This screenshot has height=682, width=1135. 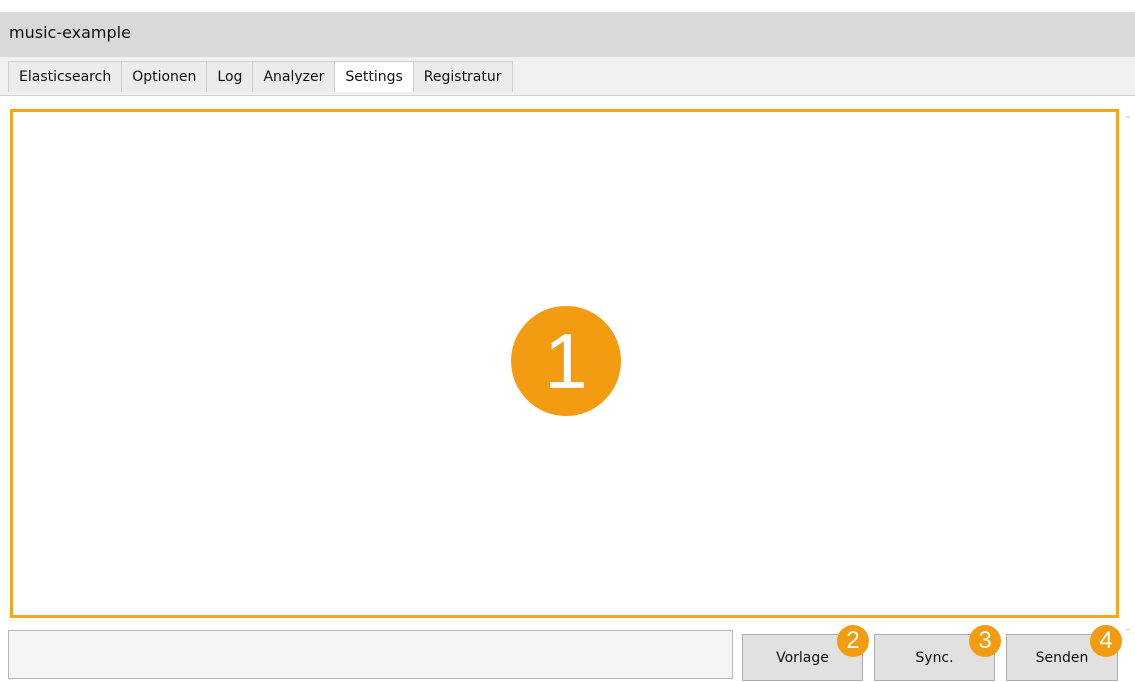 I want to click on tab-analyzer: Analyzer, so click(x=293, y=76).